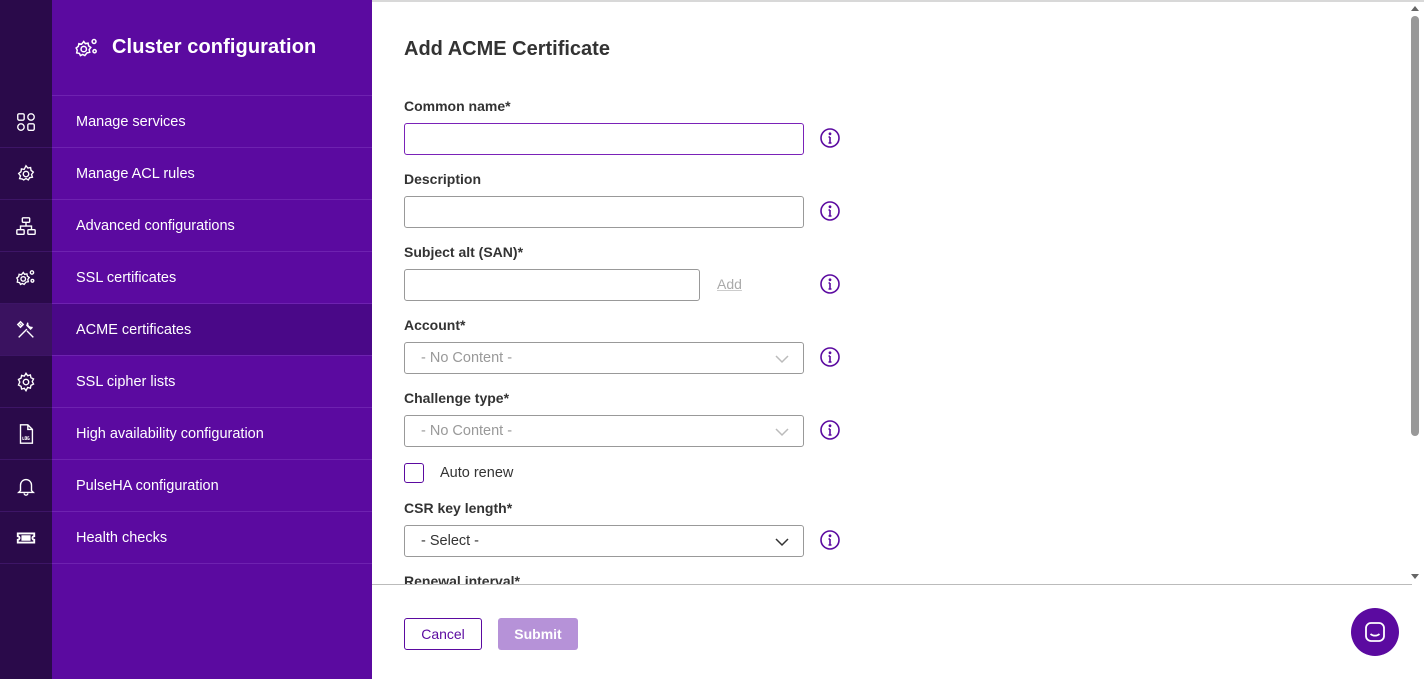  I want to click on rail-high-availability, so click(26, 434).